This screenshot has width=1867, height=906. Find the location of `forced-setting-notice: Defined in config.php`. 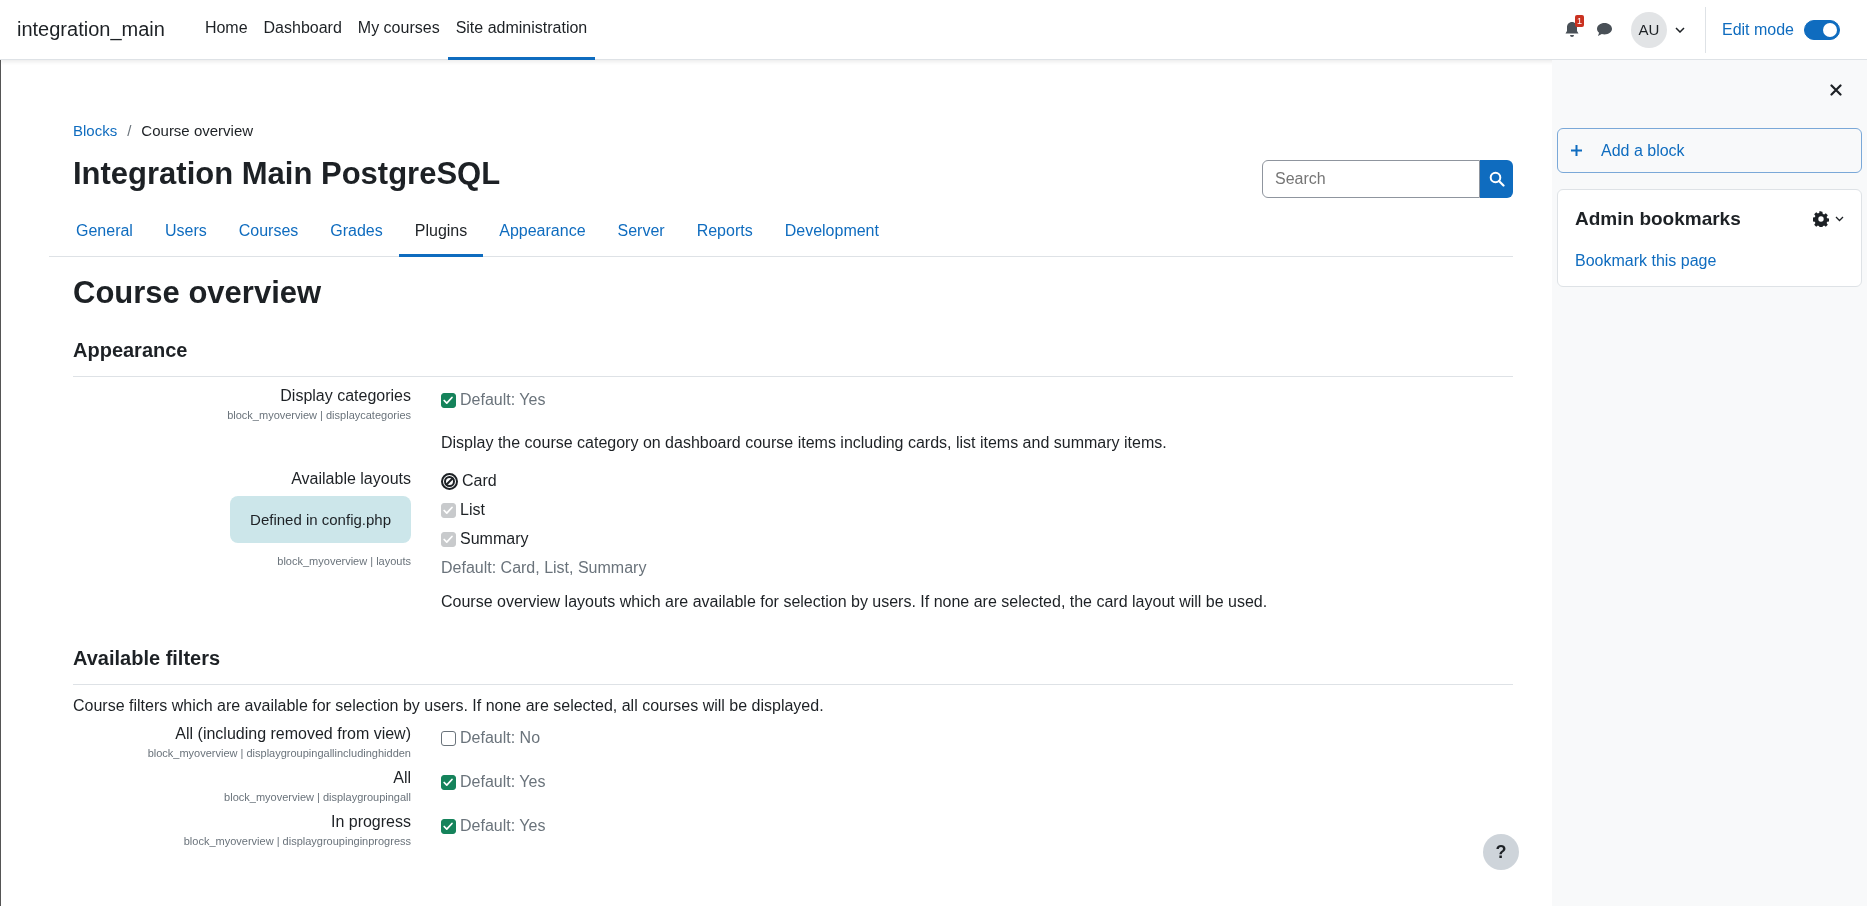

forced-setting-notice: Defined in config.php is located at coordinates (320, 519).